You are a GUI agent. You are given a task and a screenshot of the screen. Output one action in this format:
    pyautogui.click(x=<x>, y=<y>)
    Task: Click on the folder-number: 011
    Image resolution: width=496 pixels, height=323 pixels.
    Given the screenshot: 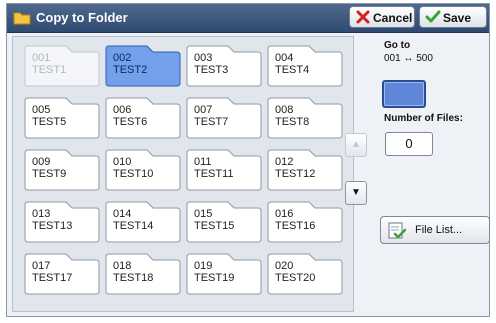 What is the action you would take?
    pyautogui.click(x=203, y=162)
    